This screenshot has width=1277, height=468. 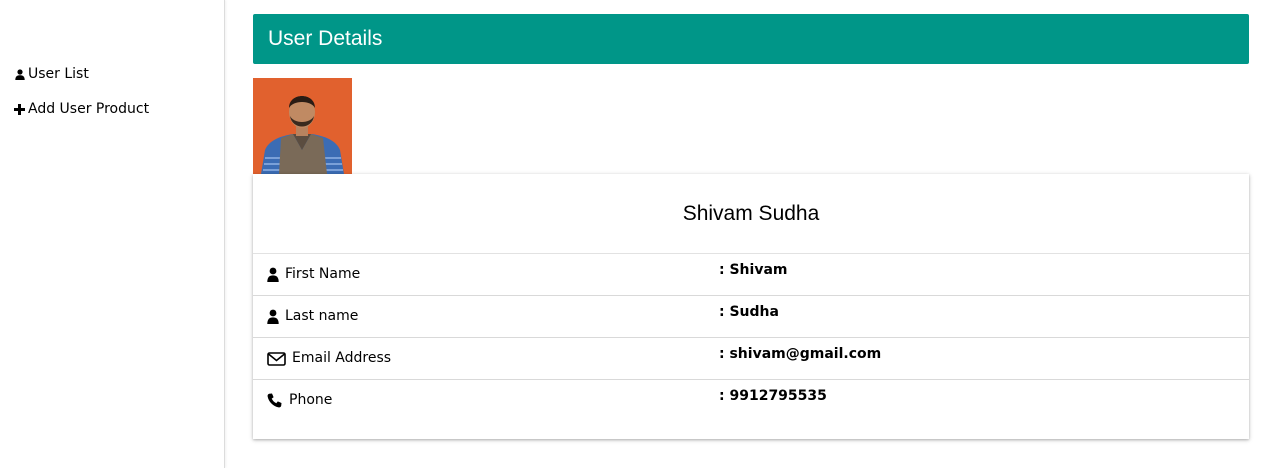 I want to click on page-title: User Details, so click(x=325, y=38).